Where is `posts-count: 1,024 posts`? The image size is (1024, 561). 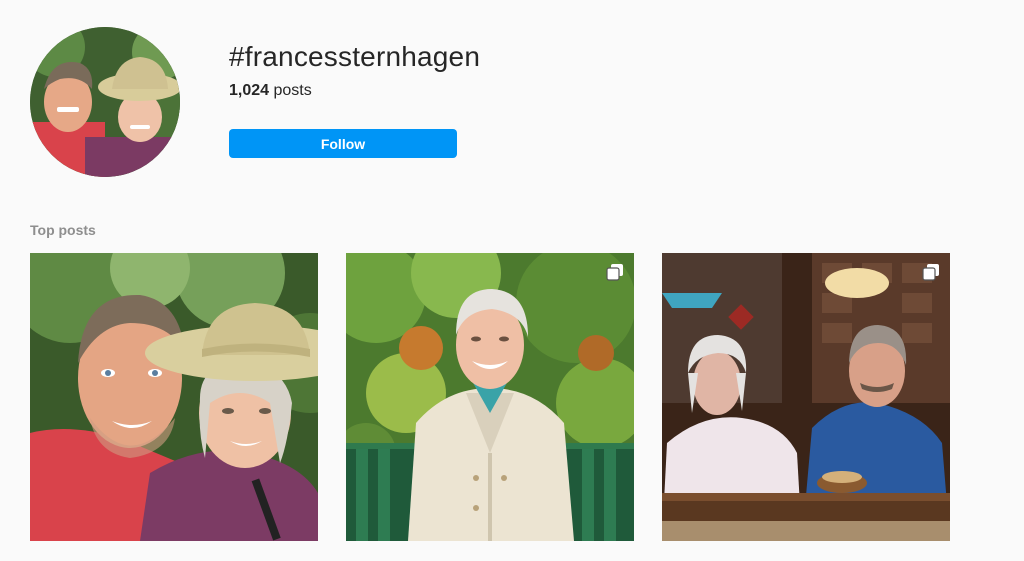 posts-count: 1,024 posts is located at coordinates (270, 91).